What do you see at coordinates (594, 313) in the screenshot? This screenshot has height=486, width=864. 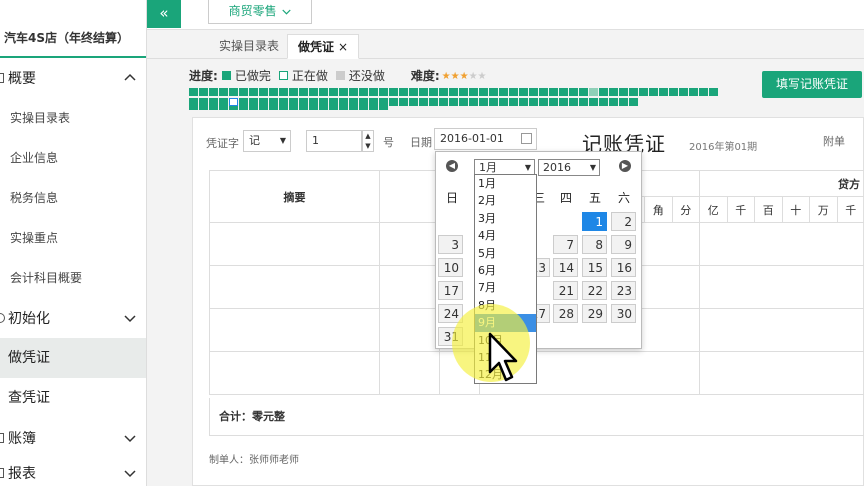 I see `calendar-day: 29` at bounding box center [594, 313].